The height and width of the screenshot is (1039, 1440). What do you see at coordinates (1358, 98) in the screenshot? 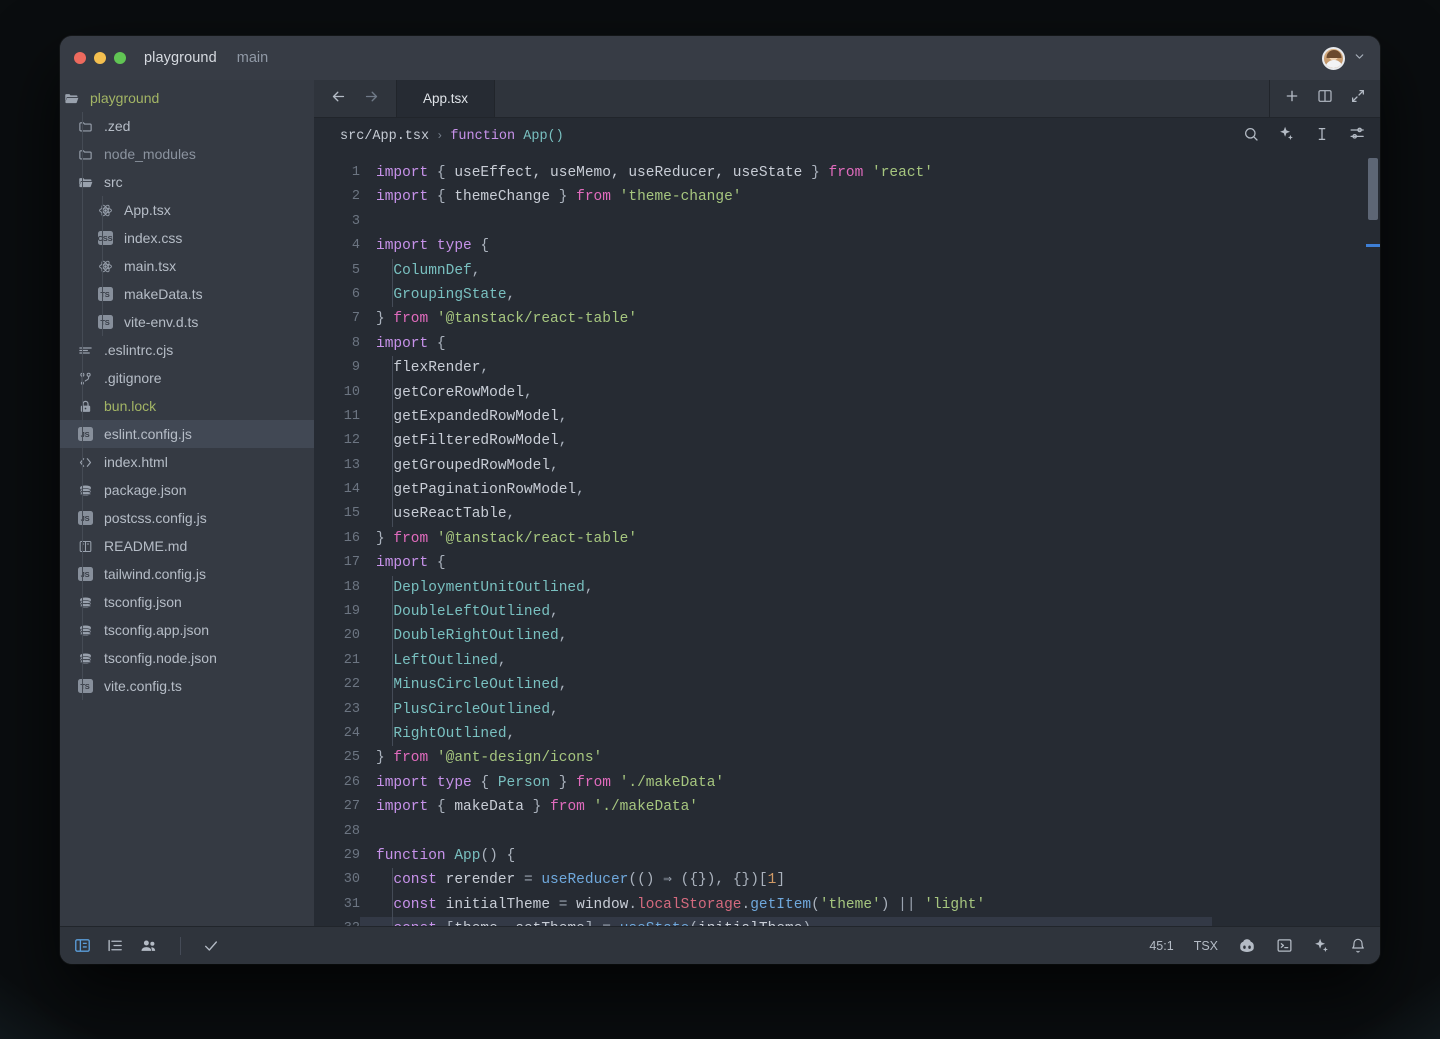
I see `expand-icon` at bounding box center [1358, 98].